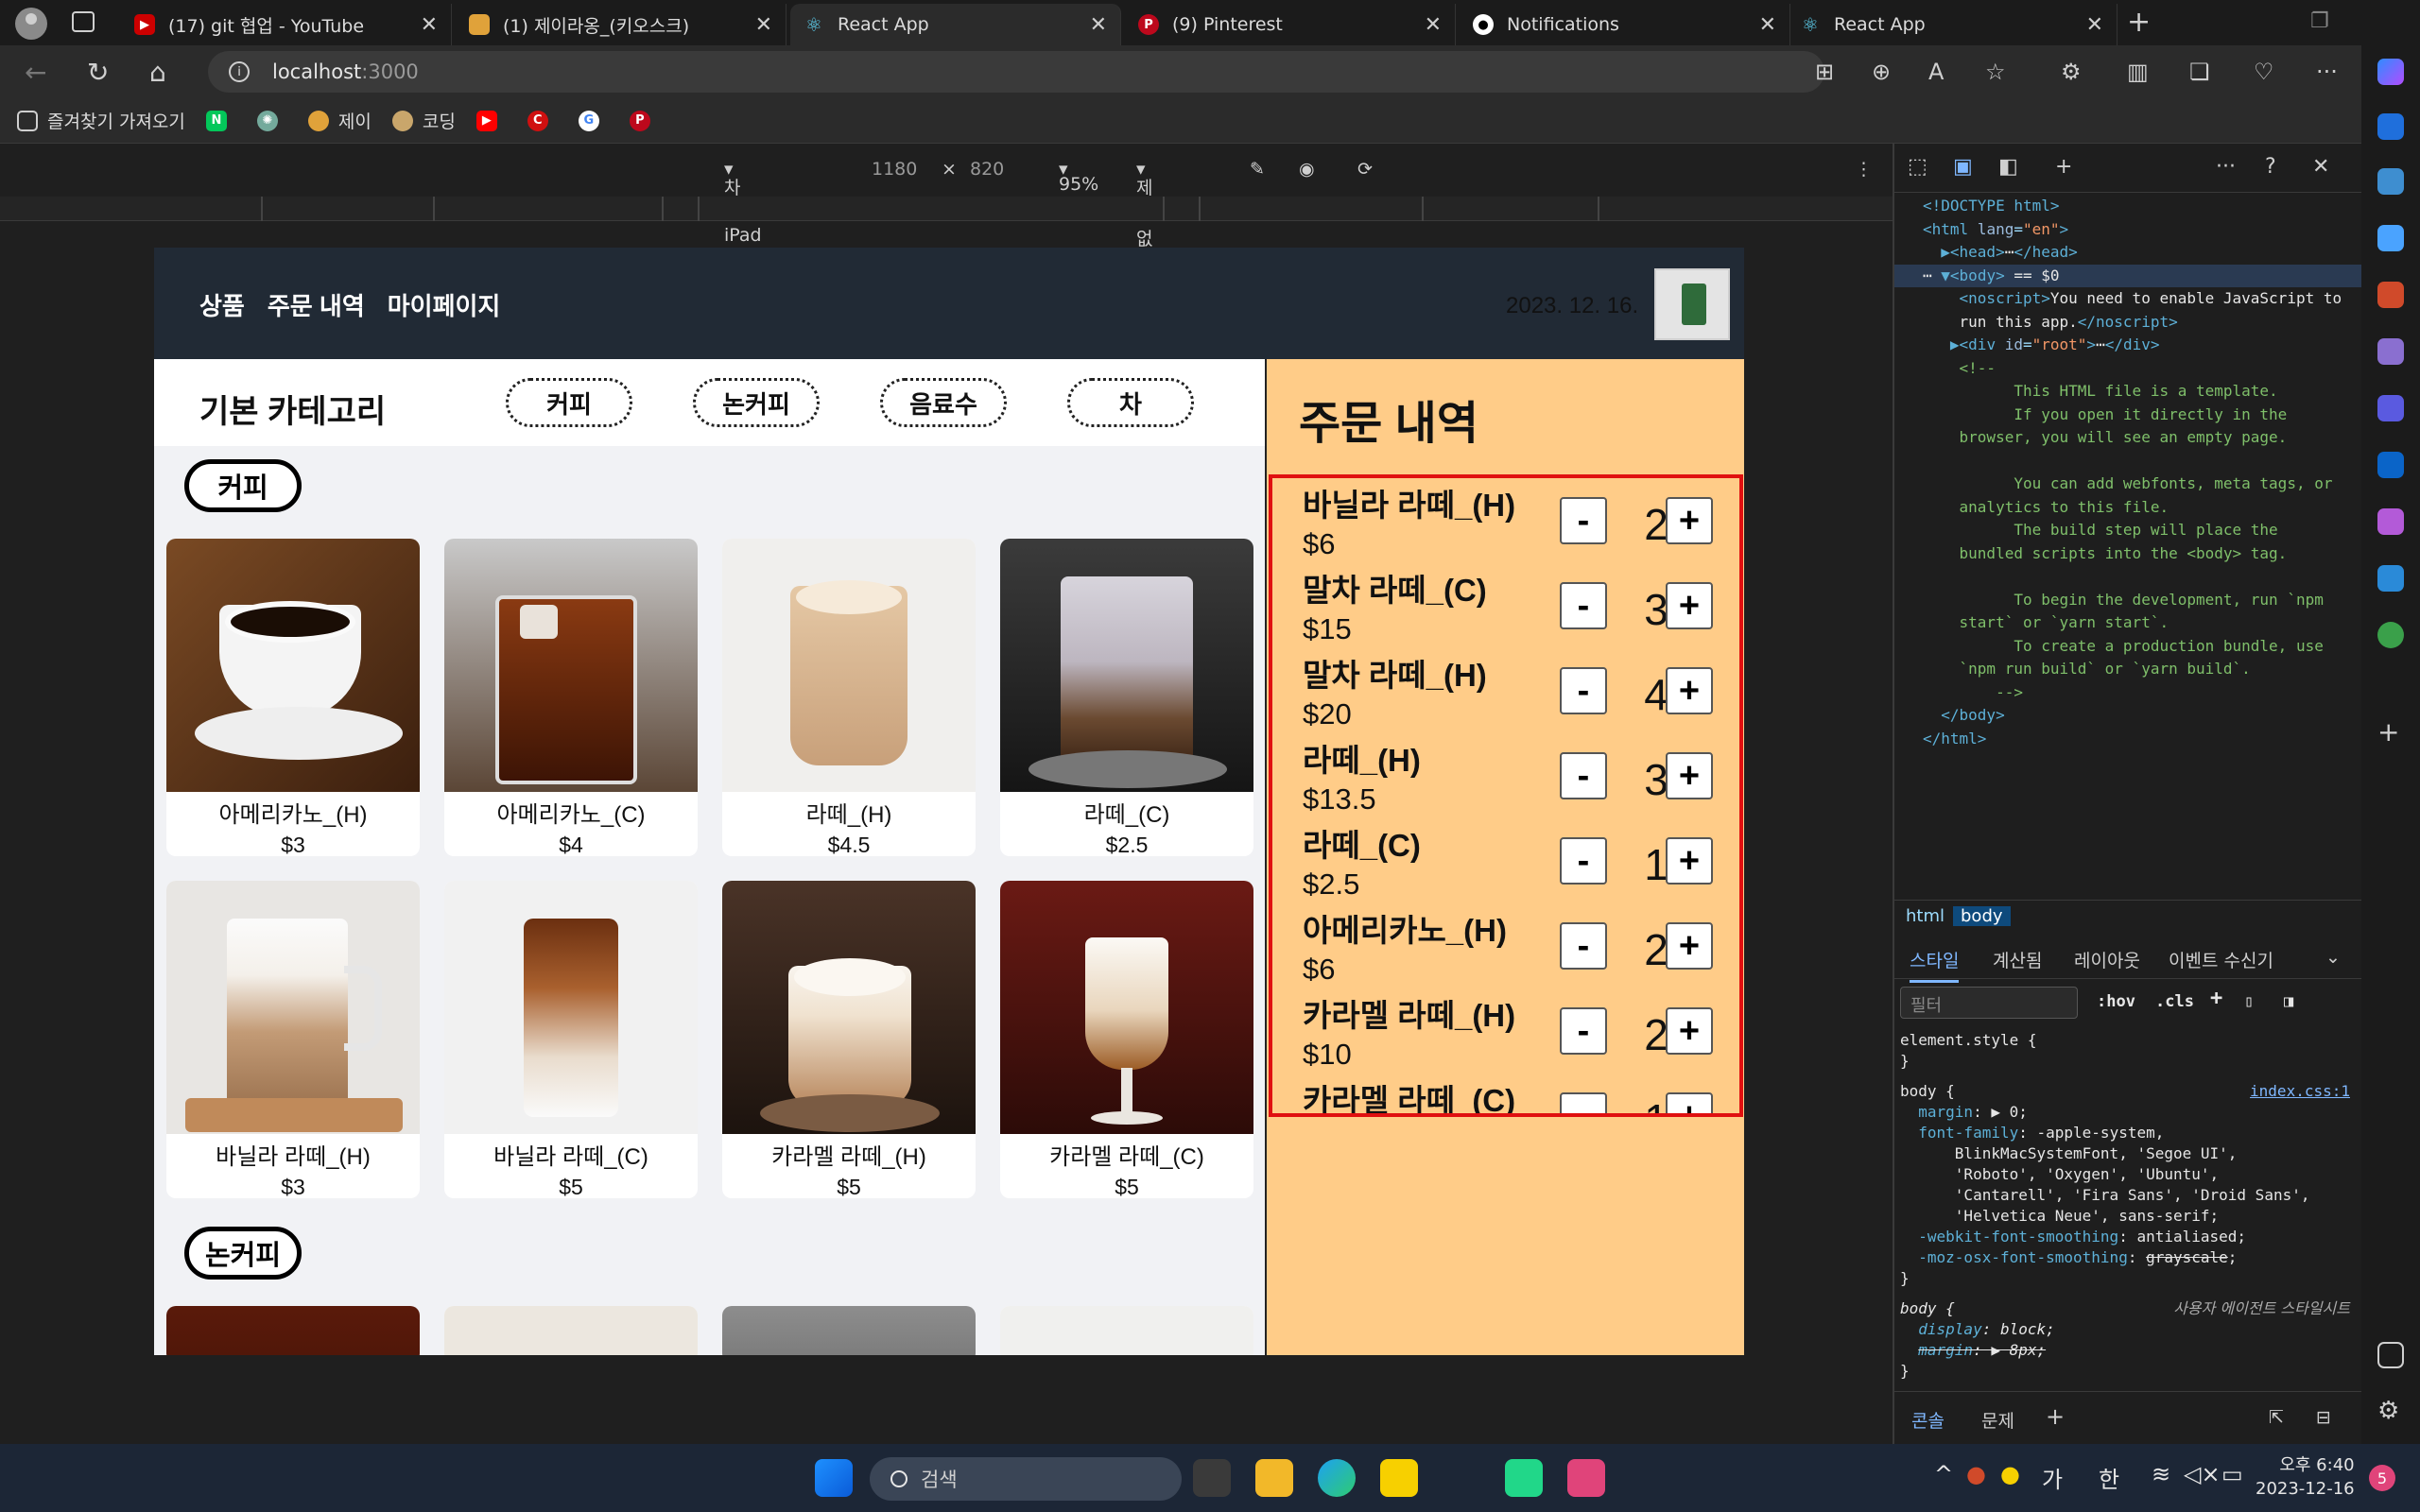 The width and height of the screenshot is (2420, 1512). What do you see at coordinates (1586, 1478) in the screenshot?
I see `snipping-tool-icon` at bounding box center [1586, 1478].